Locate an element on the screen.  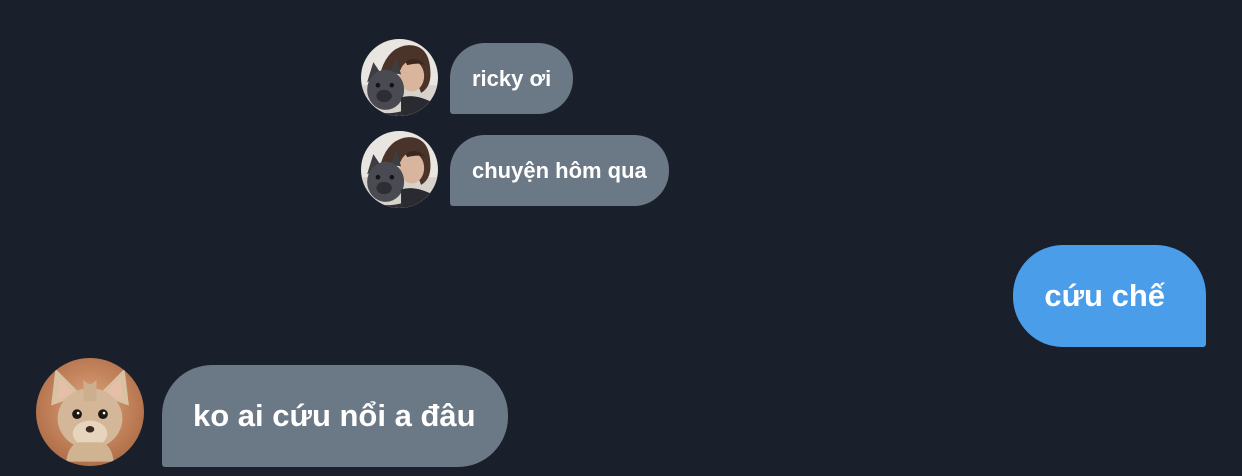
message-text: ricky ơi is located at coordinates (512, 78).